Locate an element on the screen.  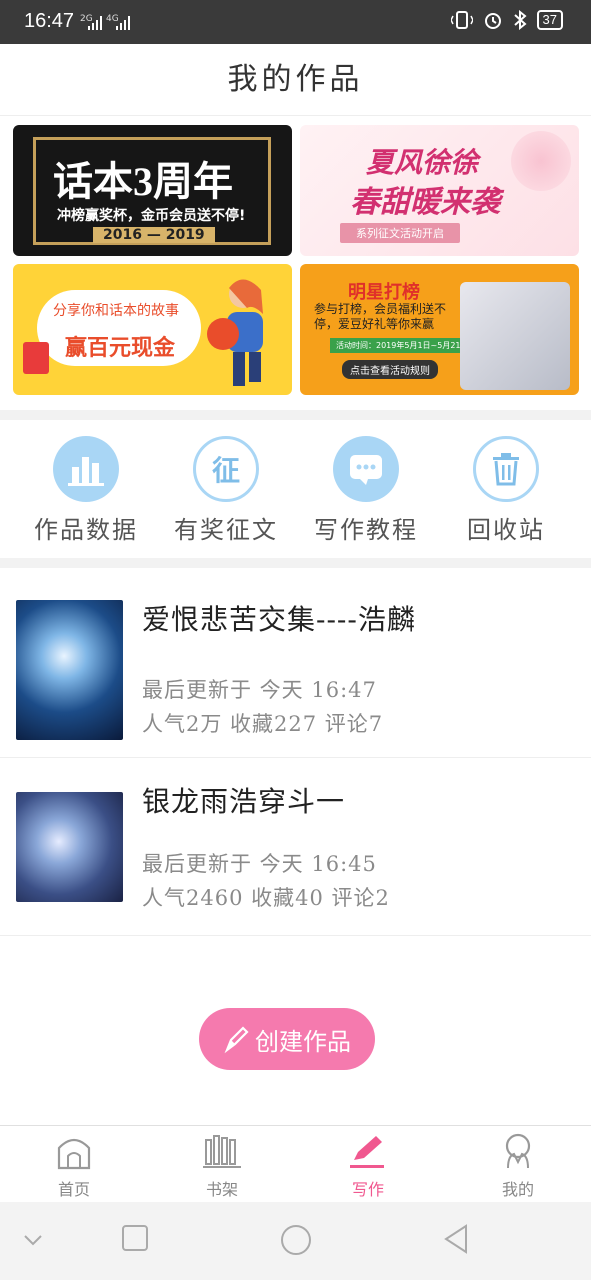
create-work-label: 创建作品 is located at coordinates (303, 1041).